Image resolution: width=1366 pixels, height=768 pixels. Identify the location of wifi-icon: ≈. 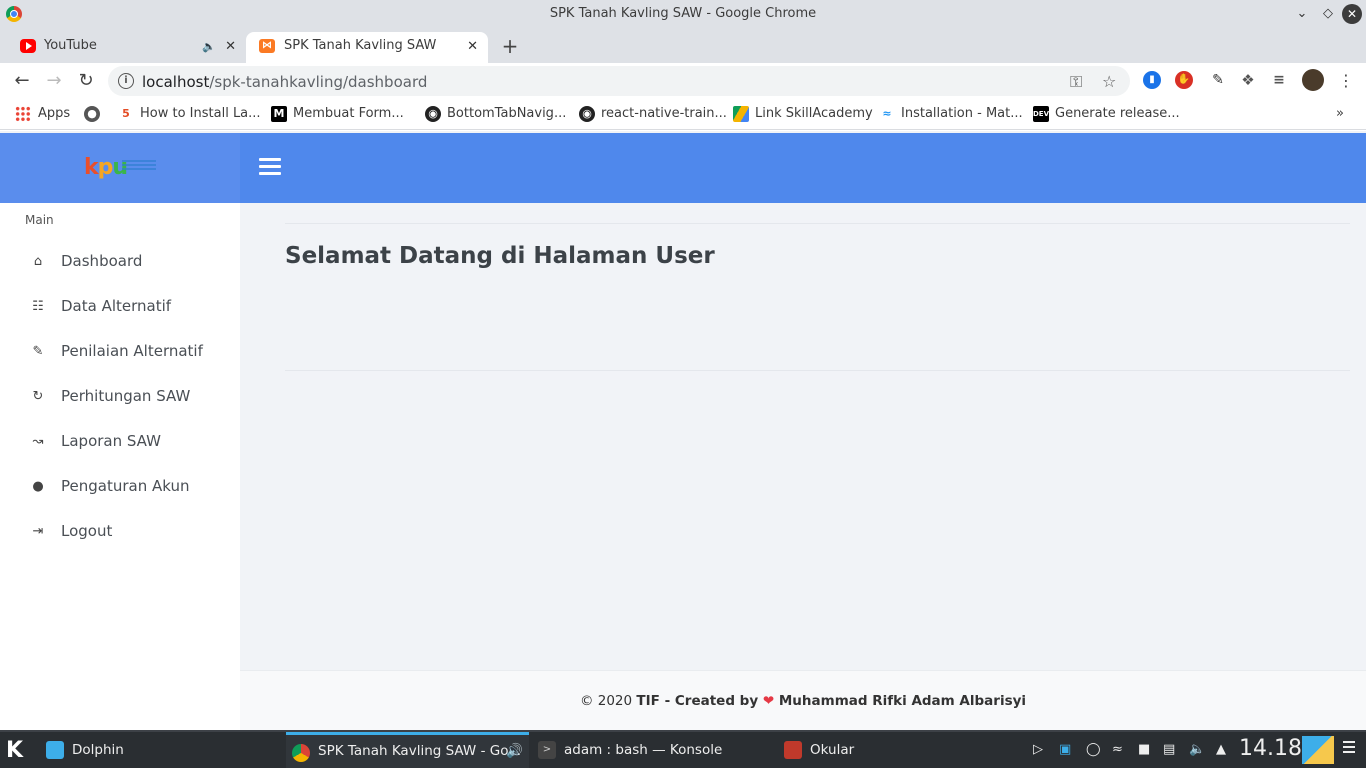
(1117, 749).